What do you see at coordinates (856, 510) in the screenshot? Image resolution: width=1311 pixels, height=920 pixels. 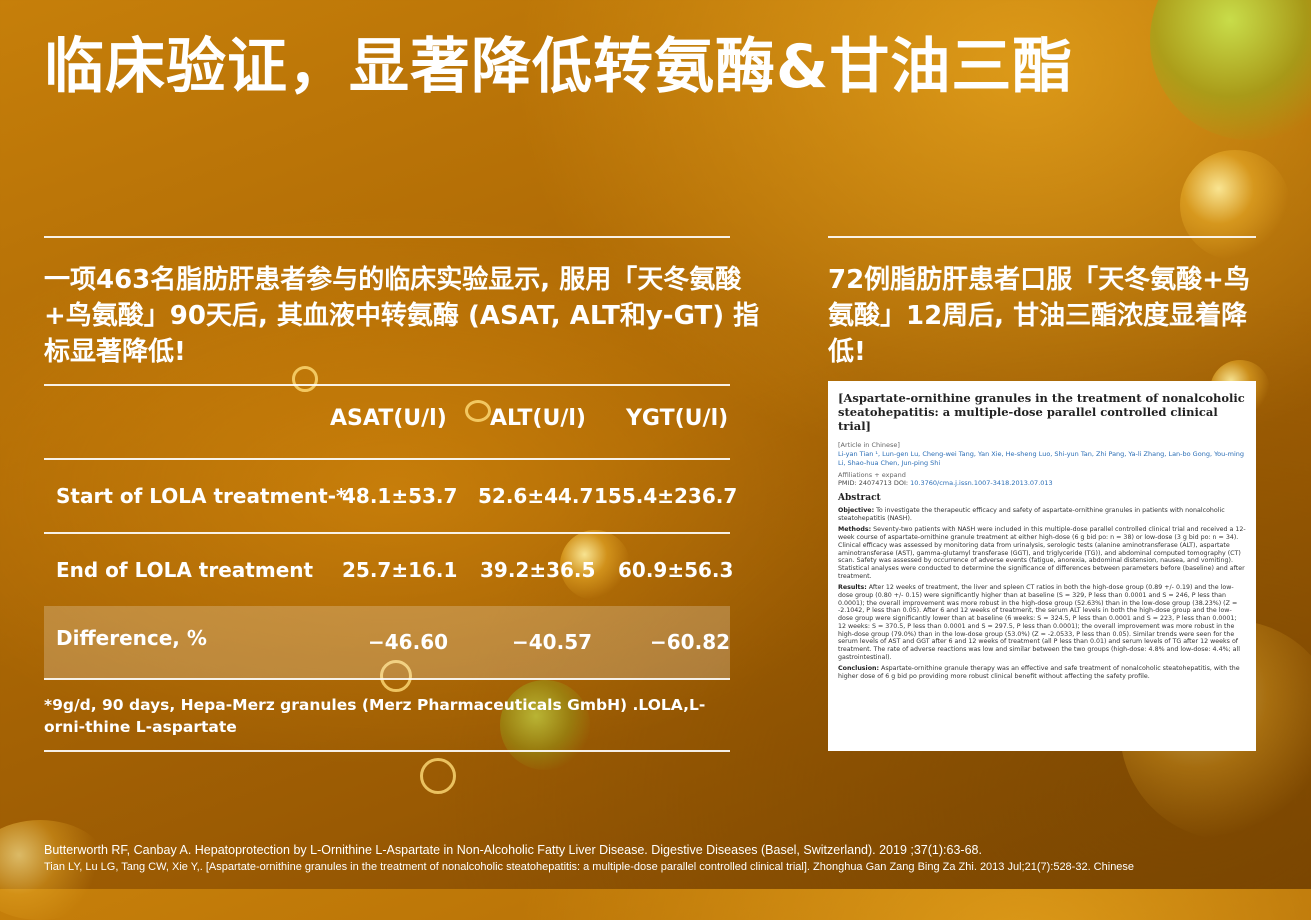 I see `objective-label: Objective:` at bounding box center [856, 510].